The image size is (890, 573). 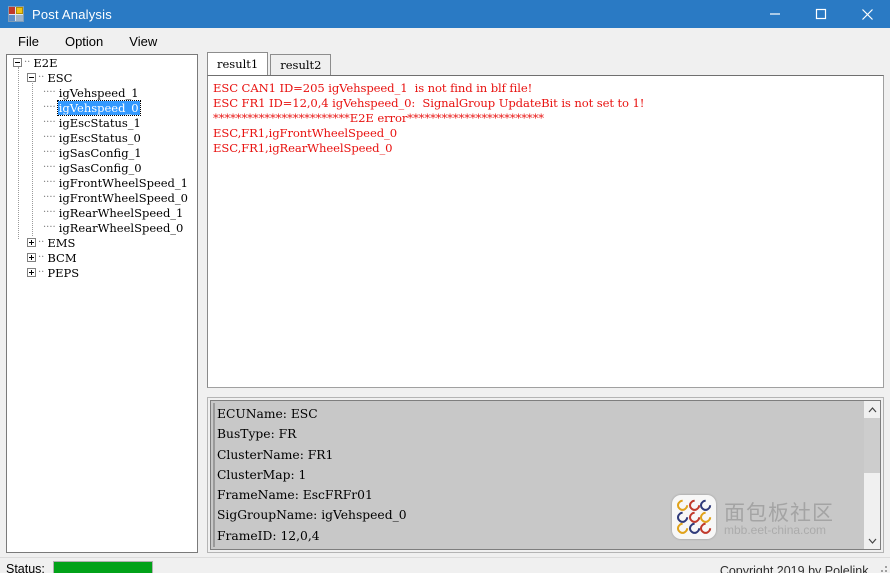 What do you see at coordinates (872, 541) in the screenshot?
I see `scroll-down-arrow-icon` at bounding box center [872, 541].